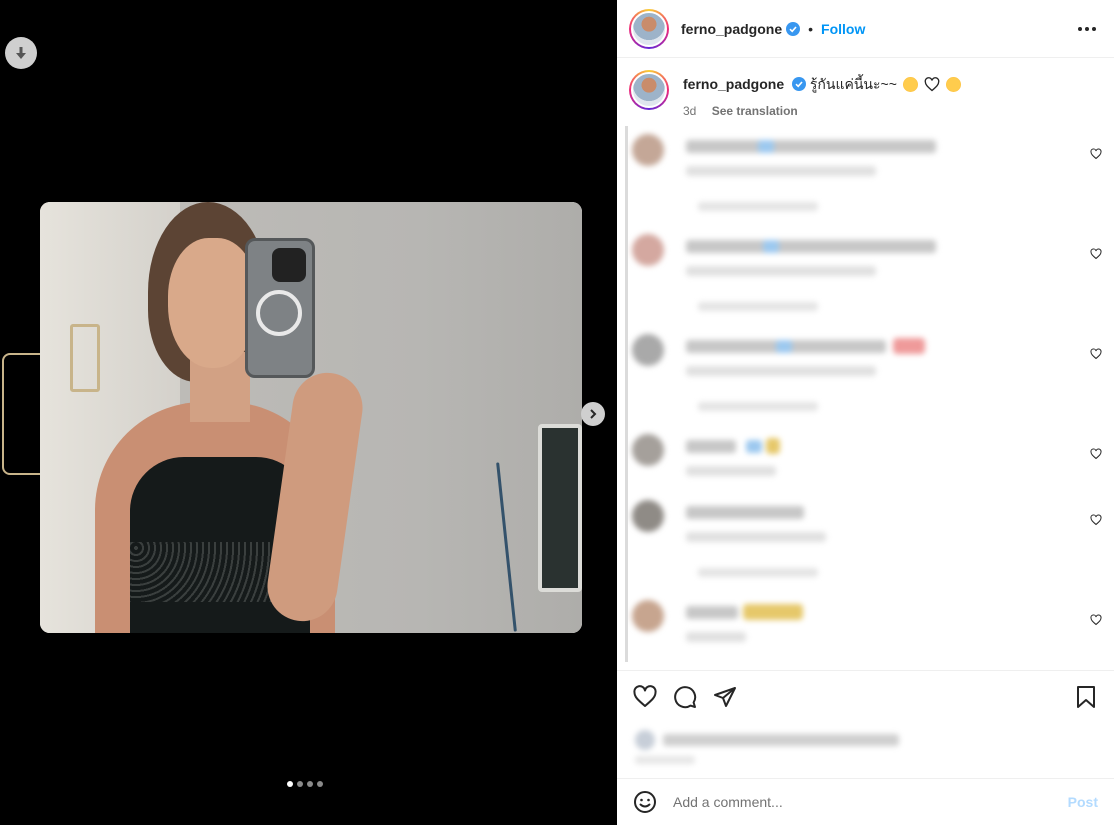  Describe the element at coordinates (843, 29) in the screenshot. I see `follow-button: Follow` at that location.